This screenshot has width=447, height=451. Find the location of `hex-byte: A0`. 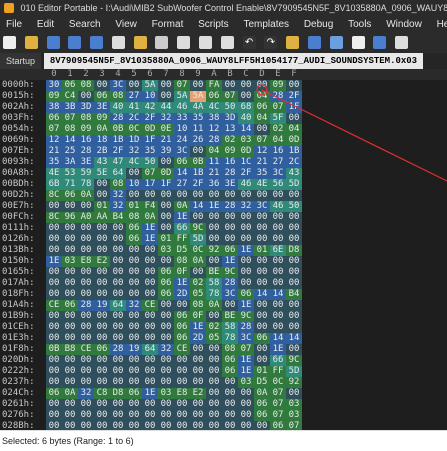

hex-byte: A0 is located at coordinates (86, 217).